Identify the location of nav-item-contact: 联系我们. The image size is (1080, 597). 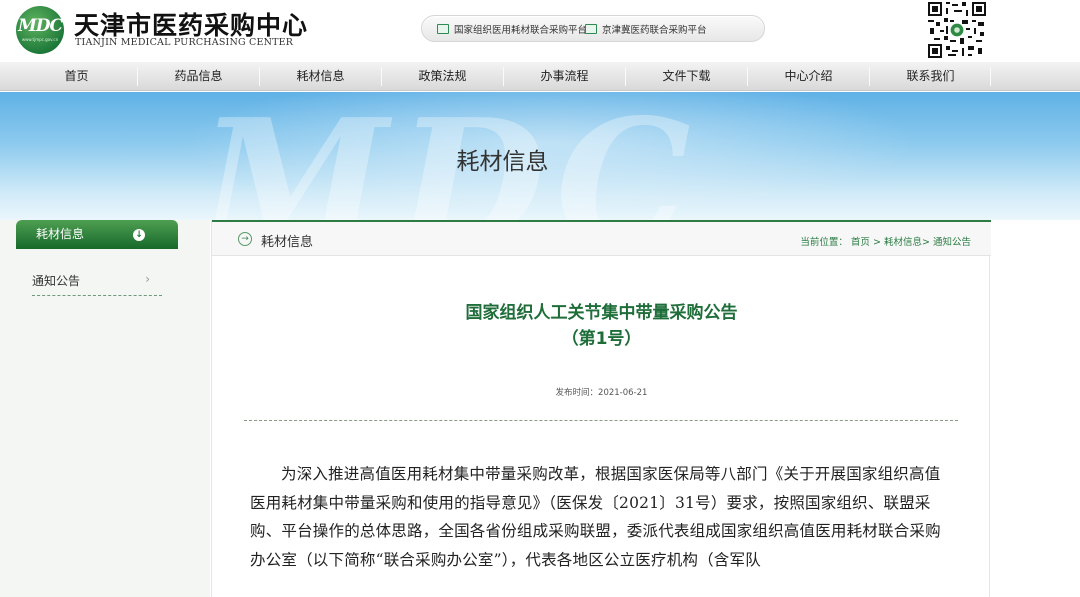
(930, 76).